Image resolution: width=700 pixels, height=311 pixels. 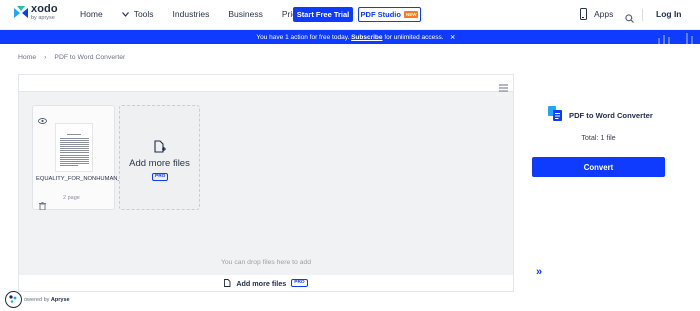 What do you see at coordinates (266, 83) in the screenshot?
I see `workspace-toolbar` at bounding box center [266, 83].